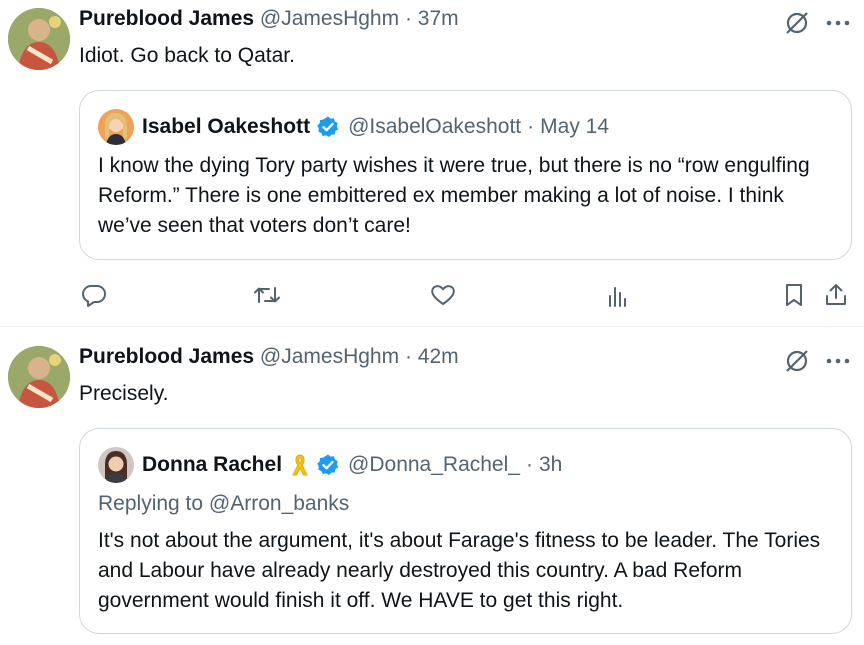  I want to click on tweet-header: Pureblood James @JamesHghm · 42m, so click(269, 357).